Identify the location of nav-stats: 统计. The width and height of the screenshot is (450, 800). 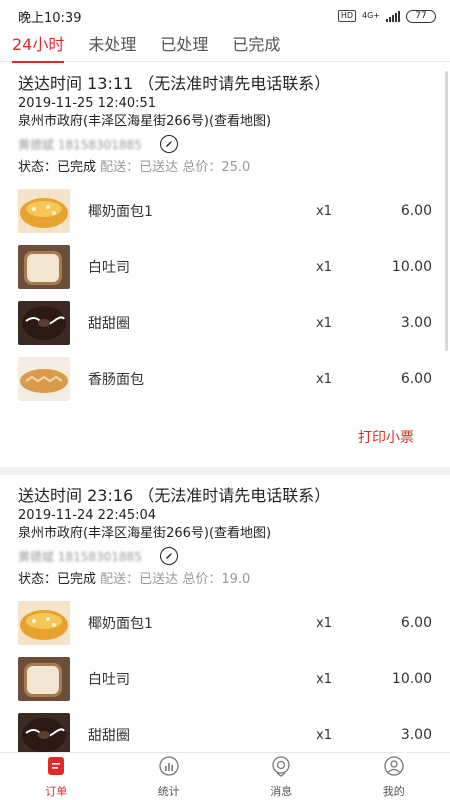
(169, 776).